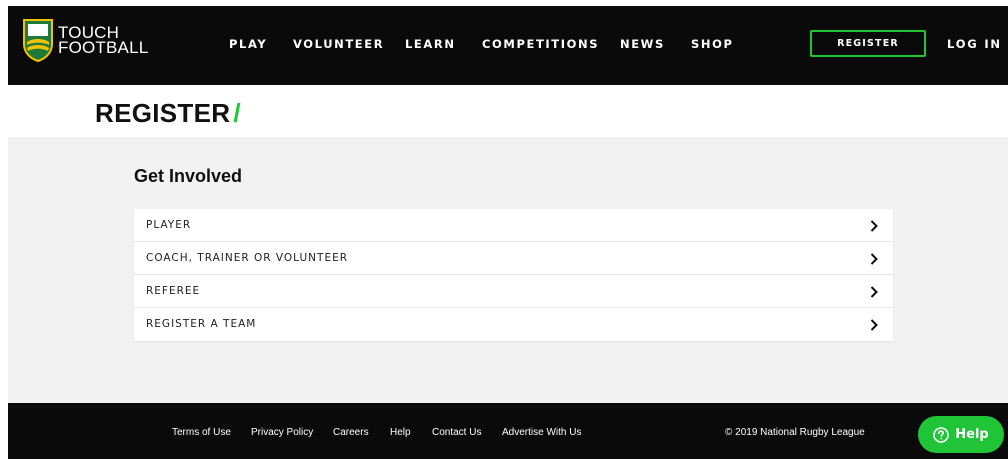 Image resolution: width=1008 pixels, height=459 pixels. Describe the element at coordinates (169, 225) in the screenshot. I see `option-label: PLAYER` at that location.